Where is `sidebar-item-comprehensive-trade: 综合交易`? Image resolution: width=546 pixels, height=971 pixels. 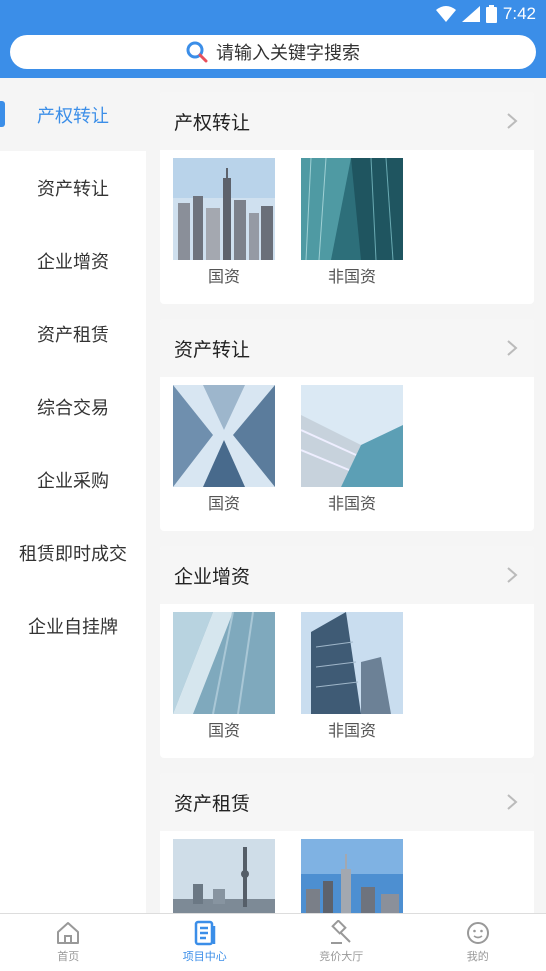
sidebar-item-comprehensive-trade: 综合交易 is located at coordinates (73, 406).